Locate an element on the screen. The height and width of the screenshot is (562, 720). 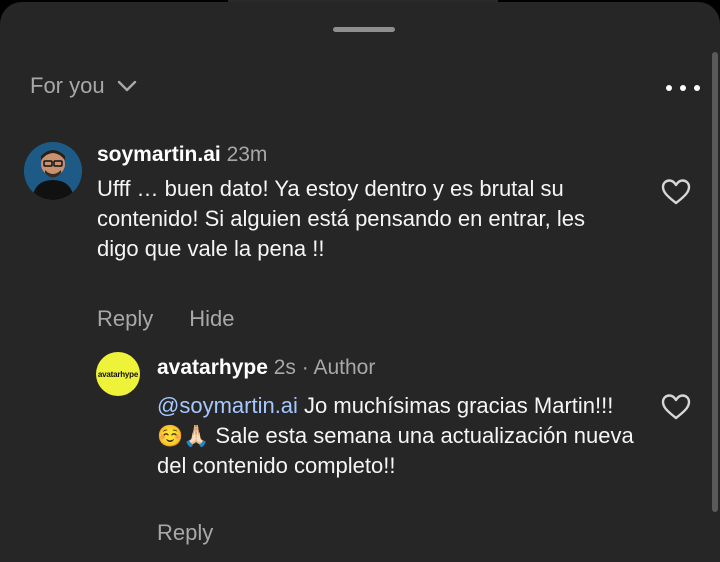
comment-header: soymartin.ai 23m is located at coordinates (182, 155).